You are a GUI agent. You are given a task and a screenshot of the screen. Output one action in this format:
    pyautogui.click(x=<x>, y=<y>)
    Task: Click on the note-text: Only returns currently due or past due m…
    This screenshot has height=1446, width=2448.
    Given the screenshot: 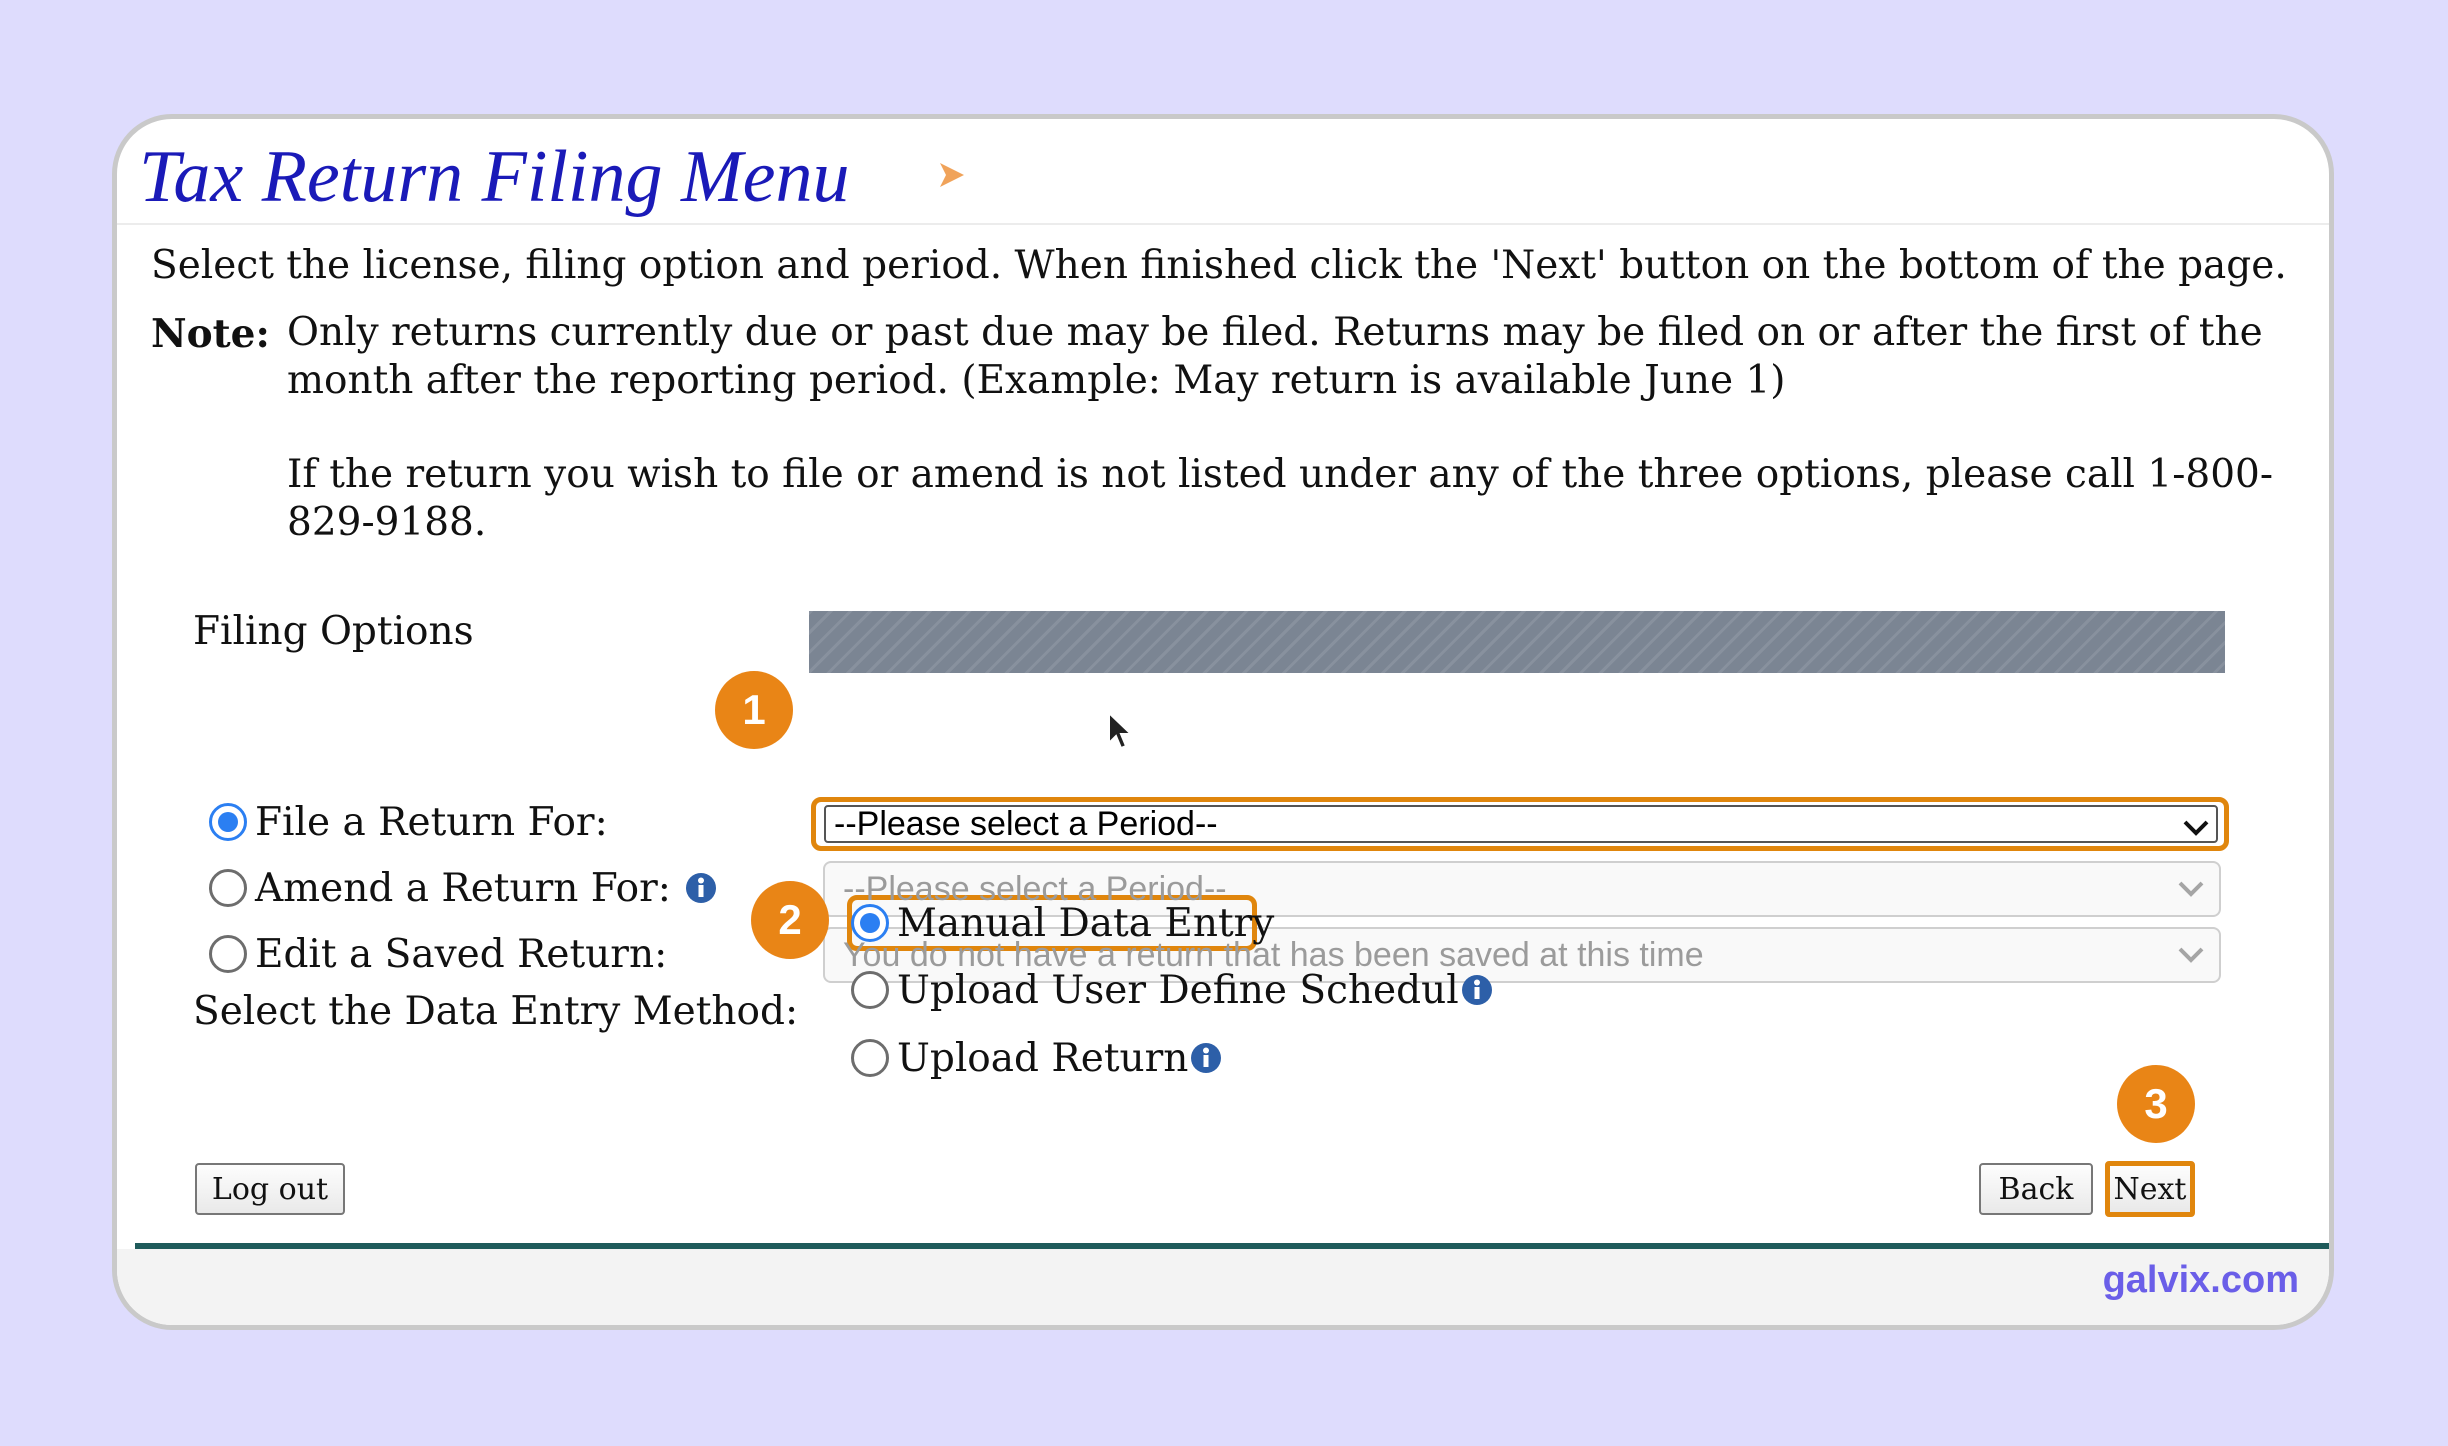 What is the action you would take?
    pyautogui.click(x=1275, y=356)
    